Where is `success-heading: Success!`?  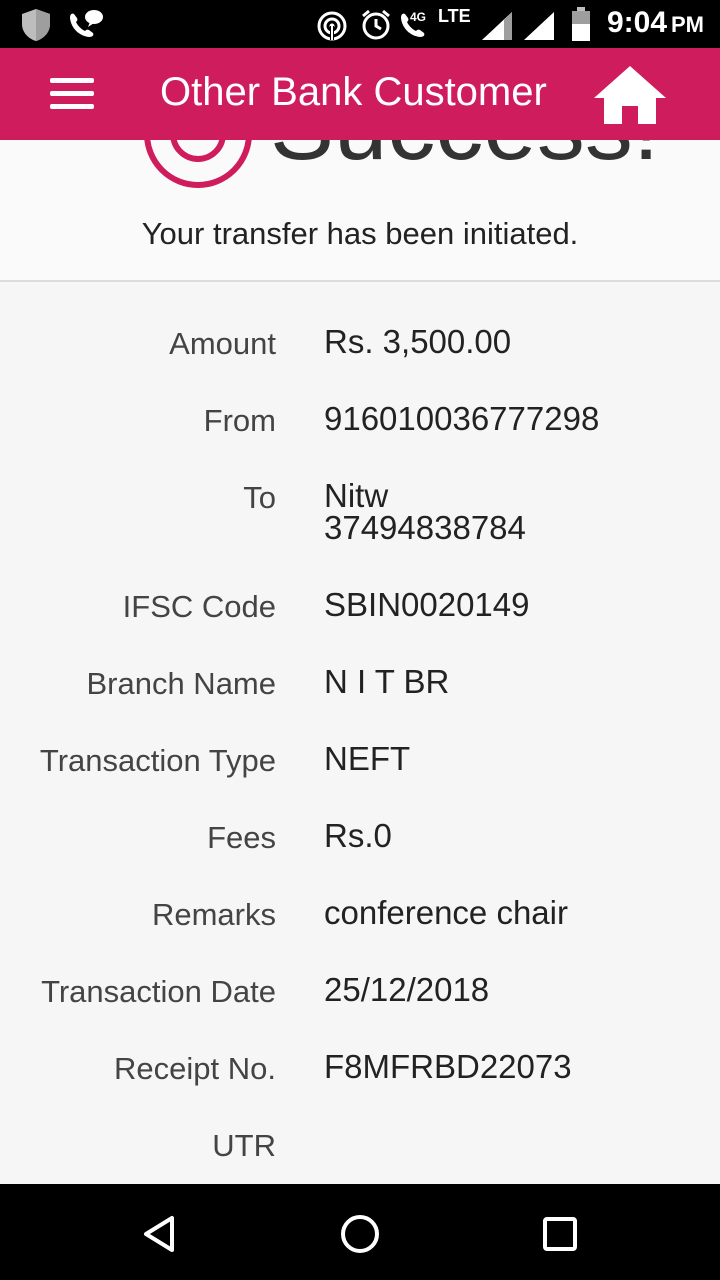 success-heading: Success! is located at coordinates (464, 161).